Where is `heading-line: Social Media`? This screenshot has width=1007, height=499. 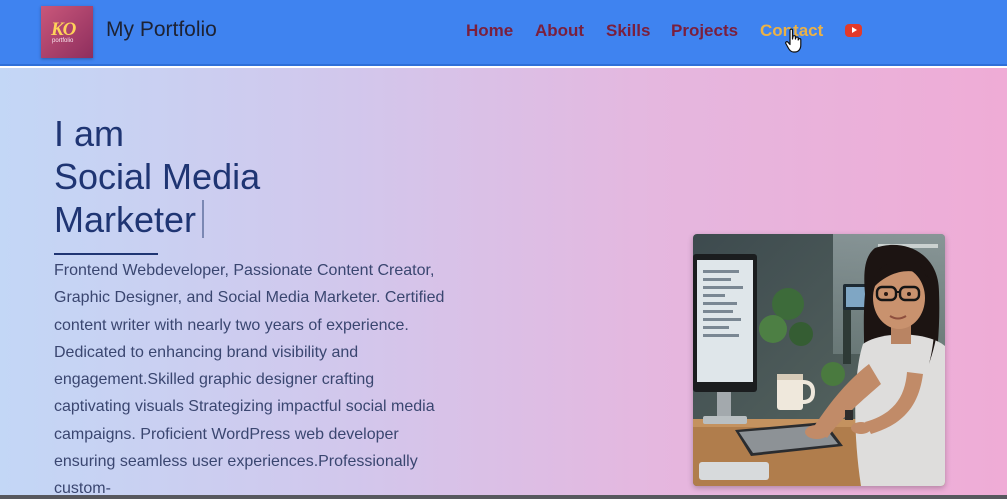
heading-line: Social Media is located at coordinates (157, 176).